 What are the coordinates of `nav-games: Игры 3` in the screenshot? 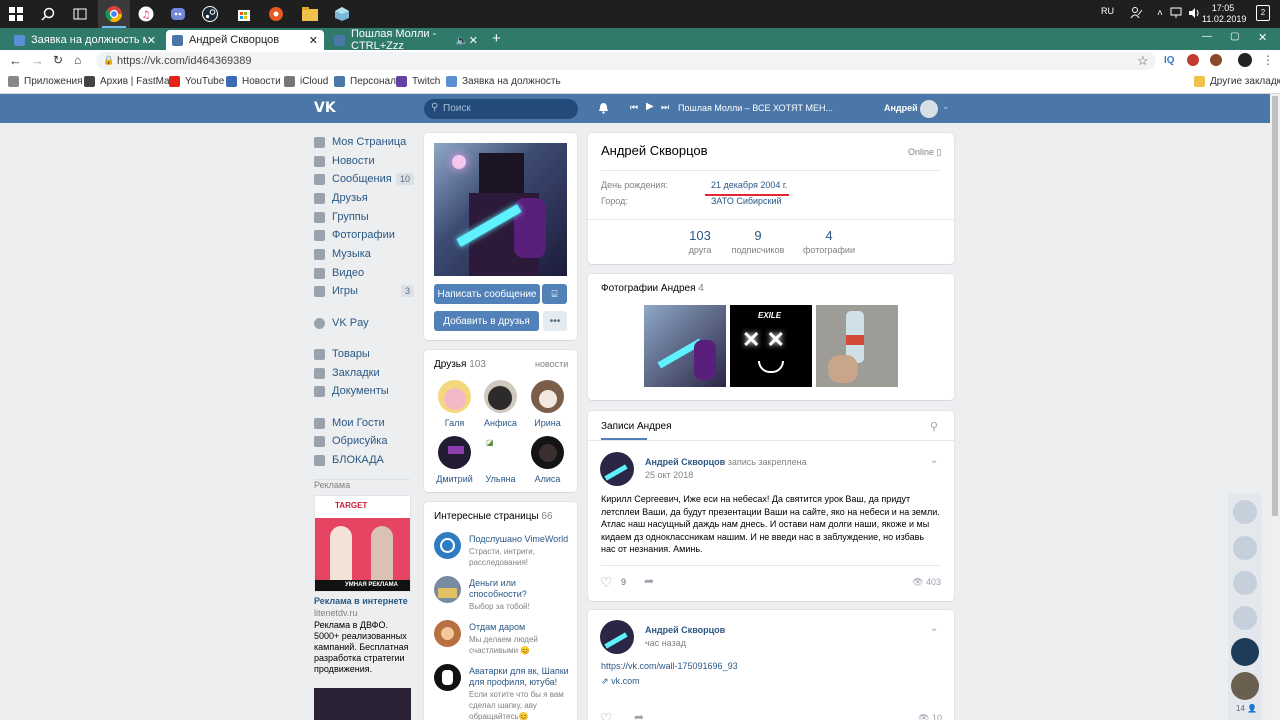 It's located at (364, 291).